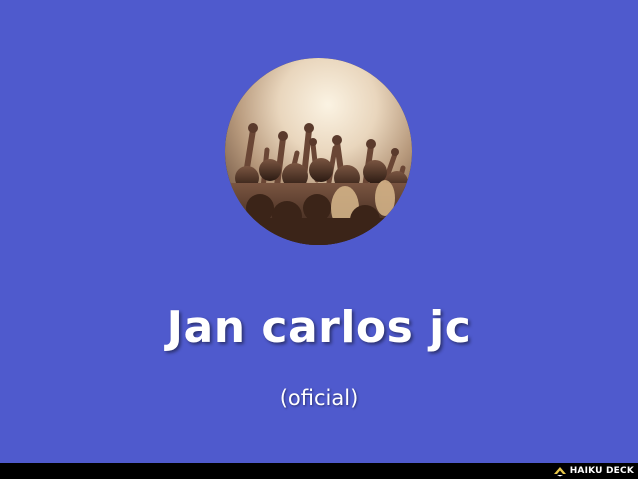 This screenshot has height=479, width=638. Describe the element at coordinates (319, 327) in the screenshot. I see `slide-title: Jan carlos jc` at that location.